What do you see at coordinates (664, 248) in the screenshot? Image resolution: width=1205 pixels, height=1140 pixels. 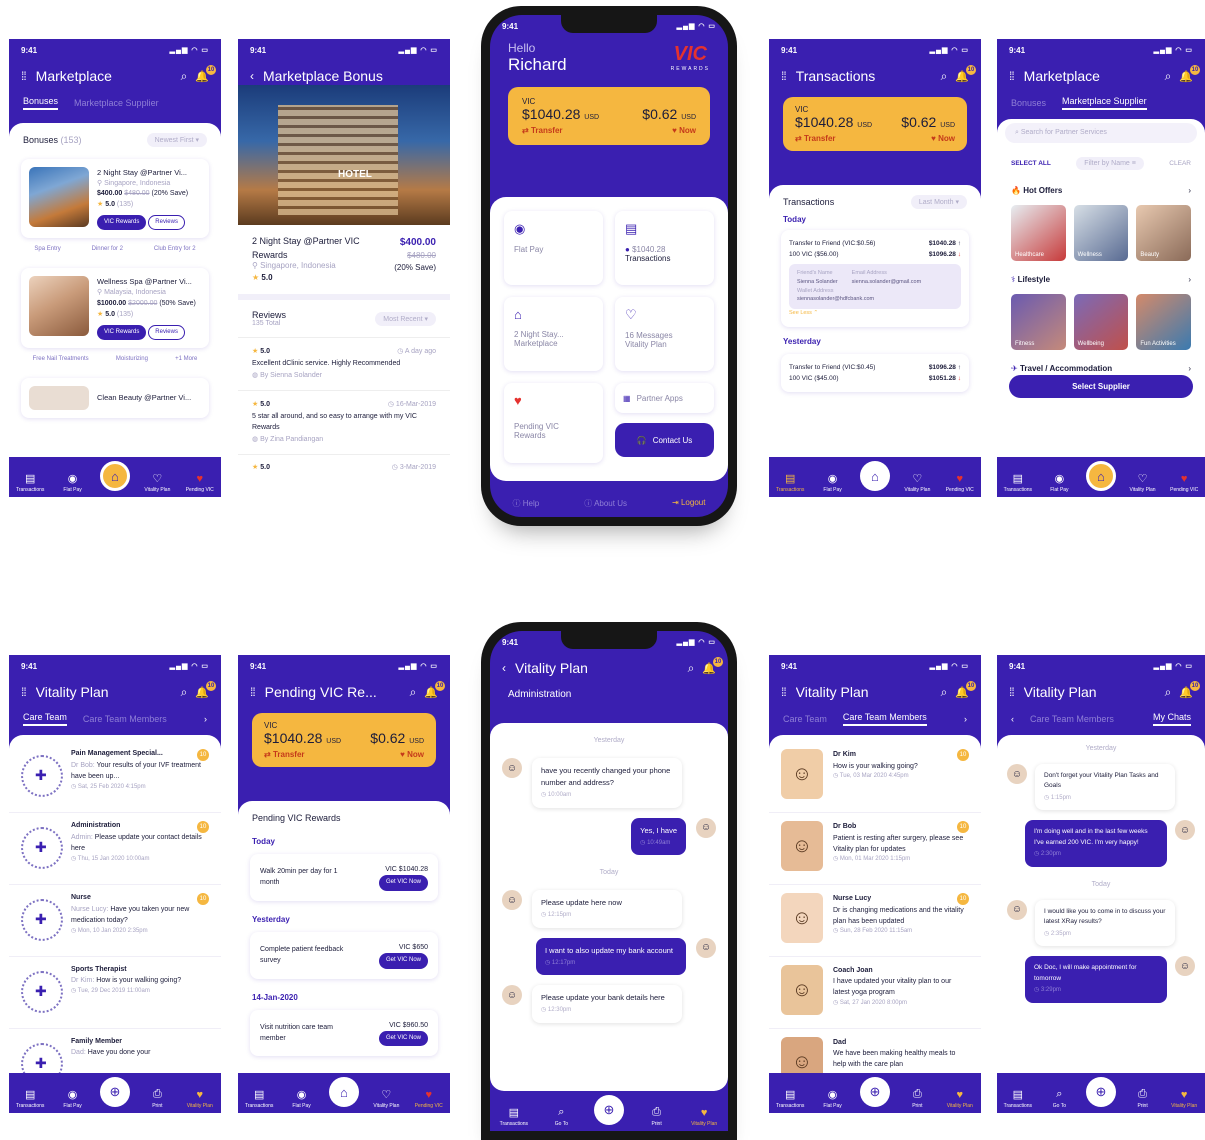 I see `tile-transactions: ▤ ● $1040.28 Transactions` at bounding box center [664, 248].